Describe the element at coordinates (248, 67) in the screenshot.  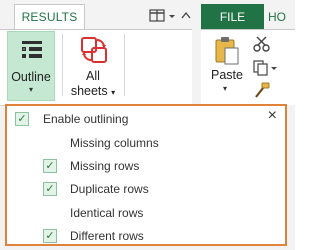
I see `home-ribbon: Paste ▾` at that location.